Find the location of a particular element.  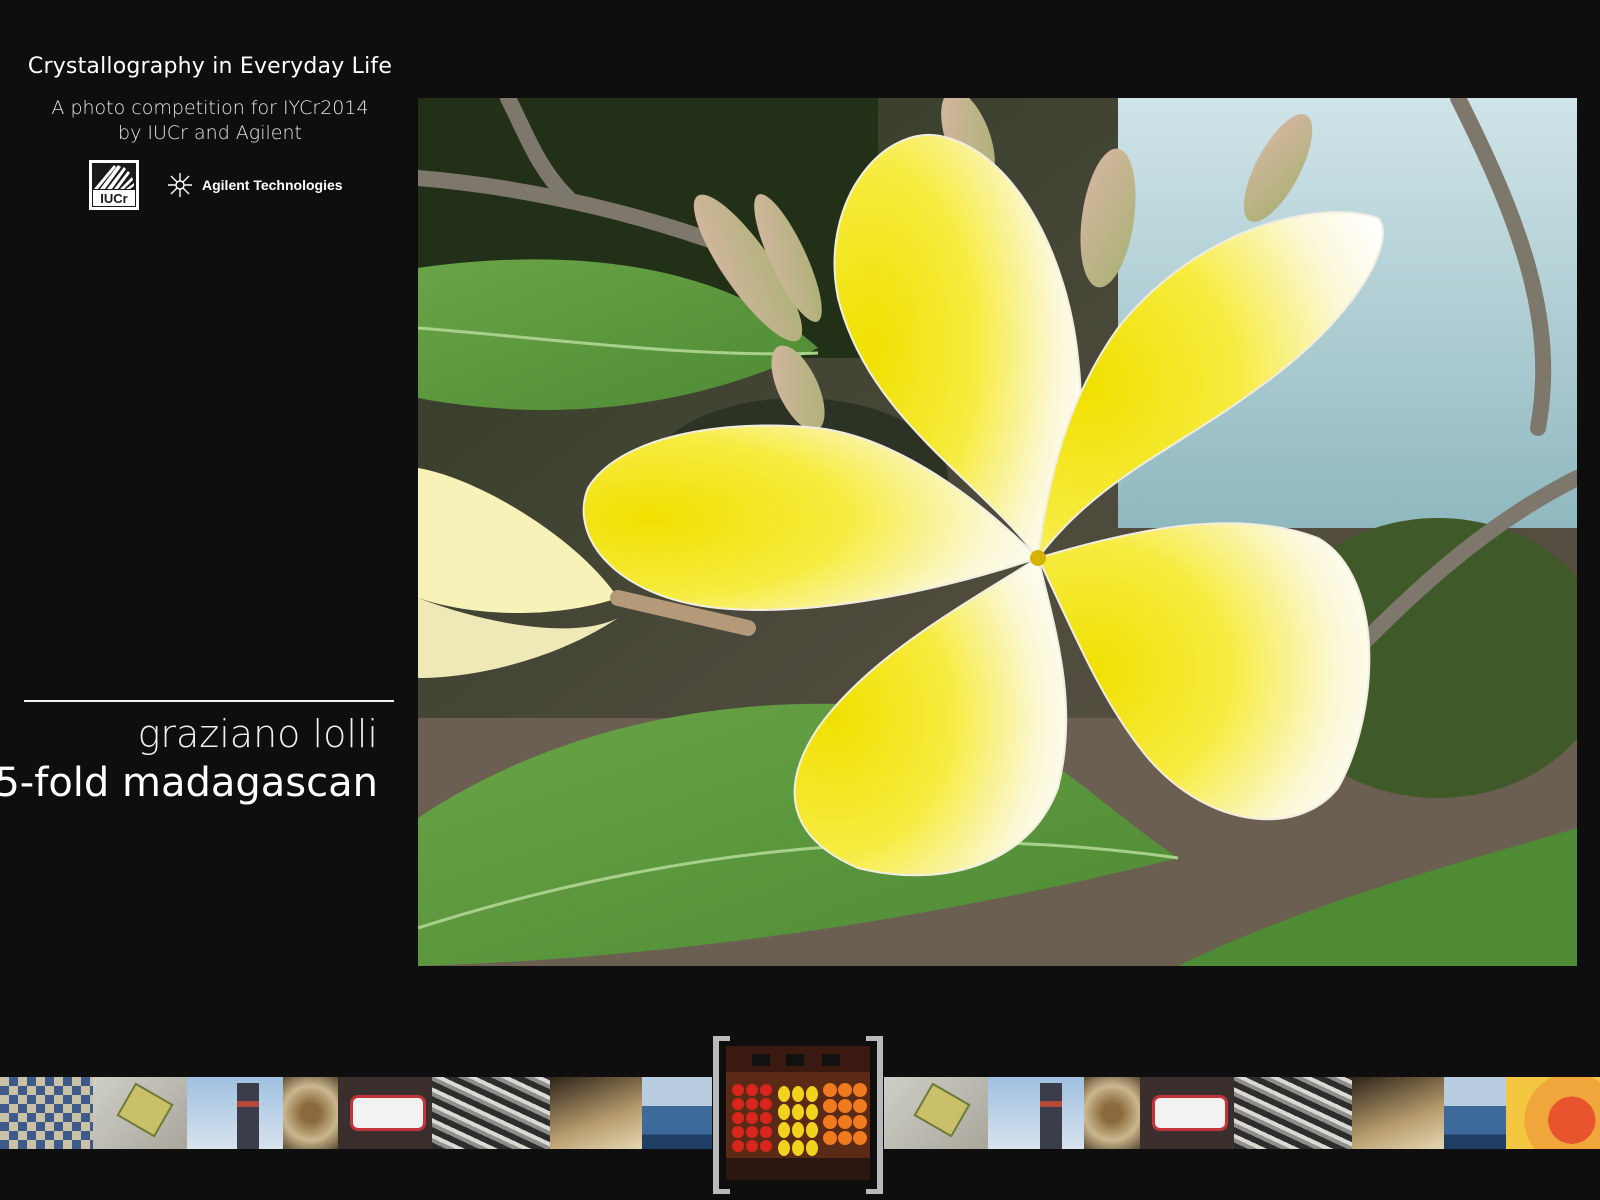

selected-thumbnail is located at coordinates (798, 1115).